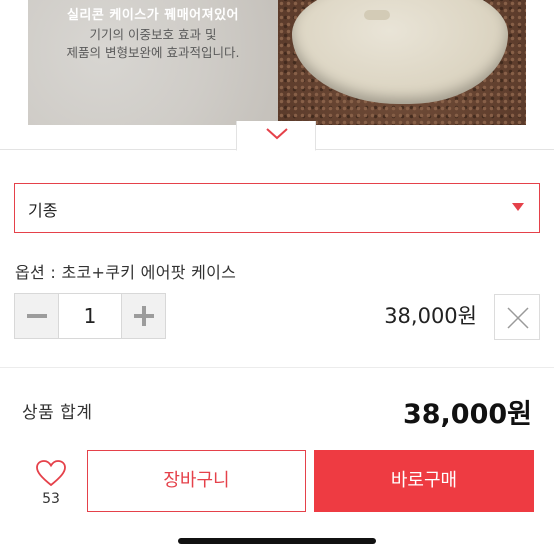  I want to click on quantity-stepper: 1, so click(90, 316).